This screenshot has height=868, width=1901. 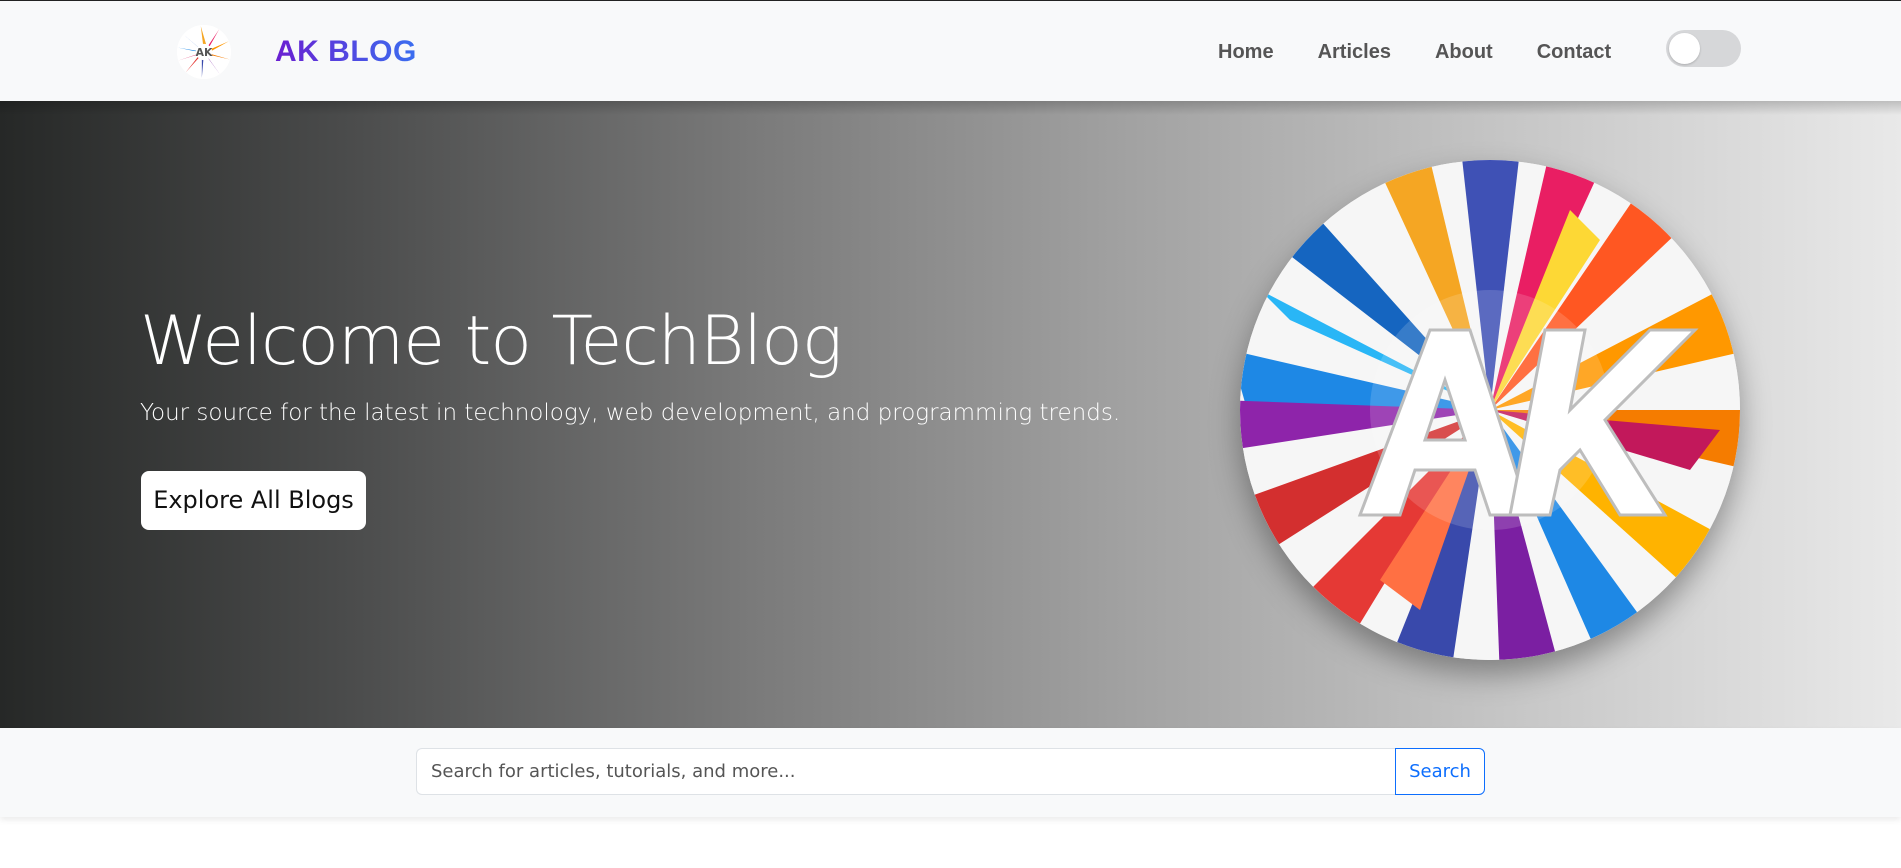 I want to click on theme-toggle, so click(x=1703, y=48).